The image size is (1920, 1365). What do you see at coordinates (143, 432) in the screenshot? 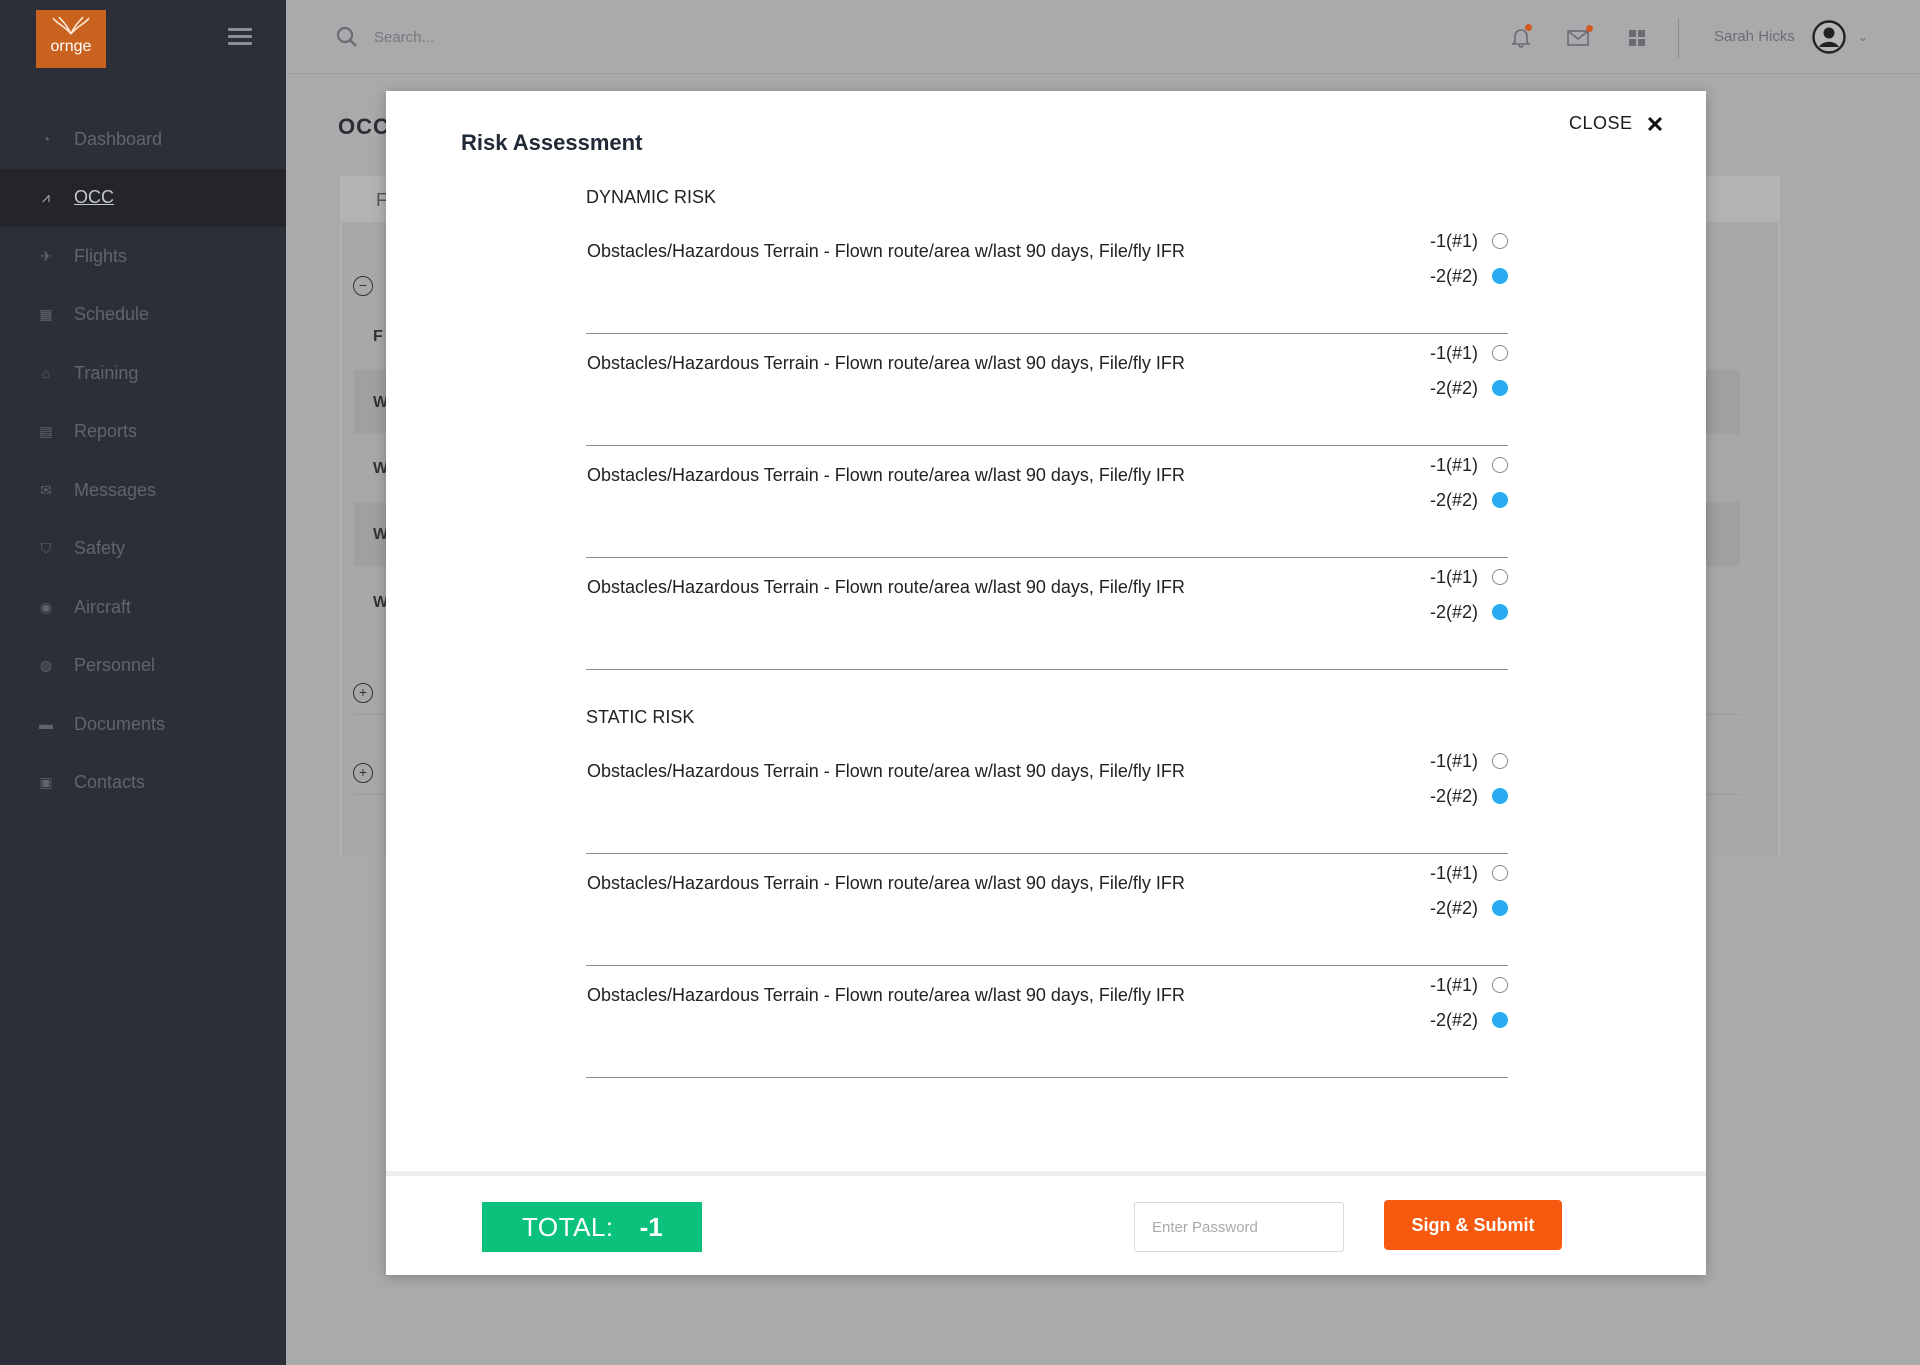
I see `sidebar-item-reports: ▤ Reports` at bounding box center [143, 432].